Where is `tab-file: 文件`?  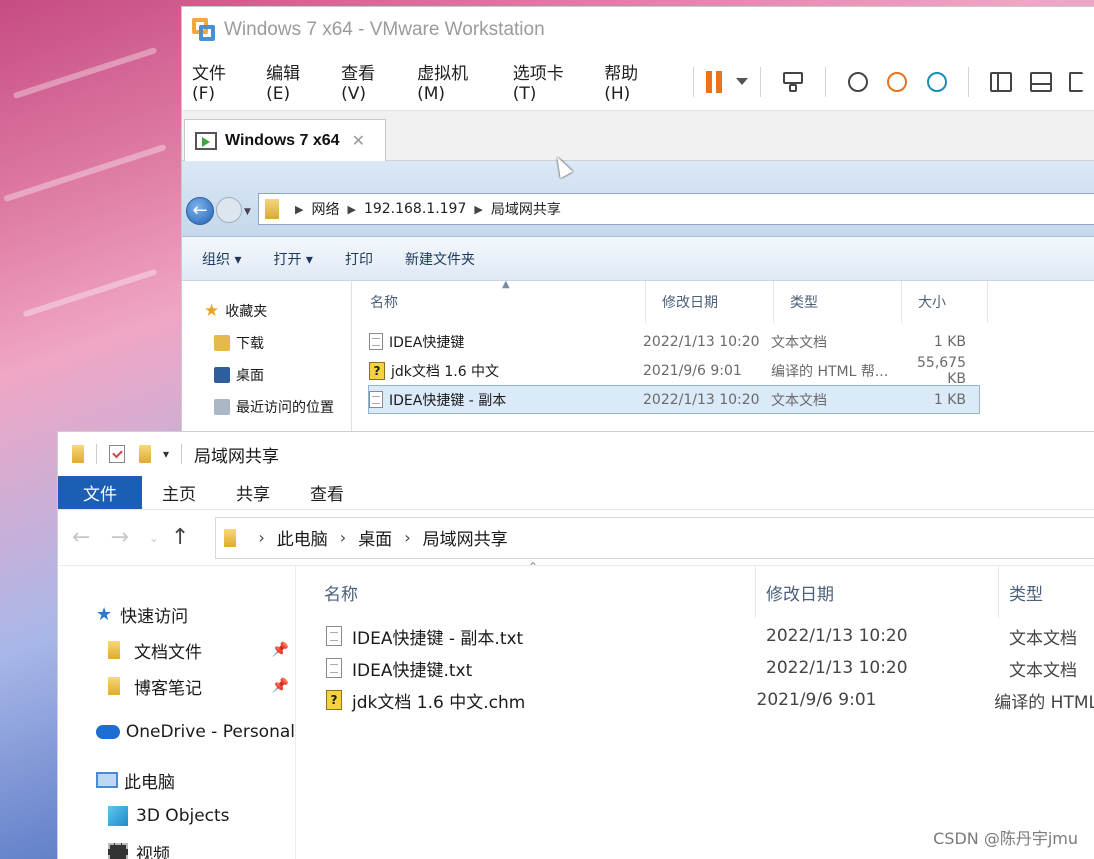
tab-file: 文件 is located at coordinates (100, 492).